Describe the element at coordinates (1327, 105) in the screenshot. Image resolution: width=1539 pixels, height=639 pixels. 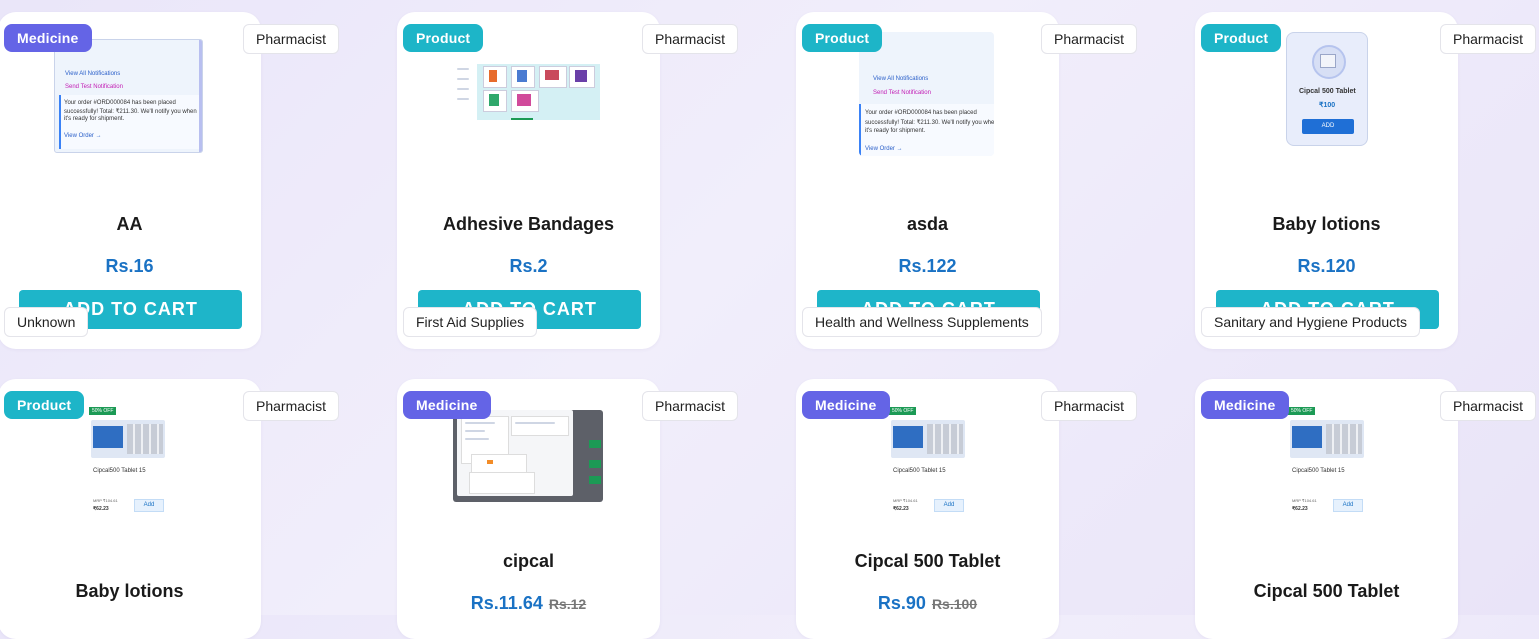
I see `mini-product-price: ₹100` at that location.